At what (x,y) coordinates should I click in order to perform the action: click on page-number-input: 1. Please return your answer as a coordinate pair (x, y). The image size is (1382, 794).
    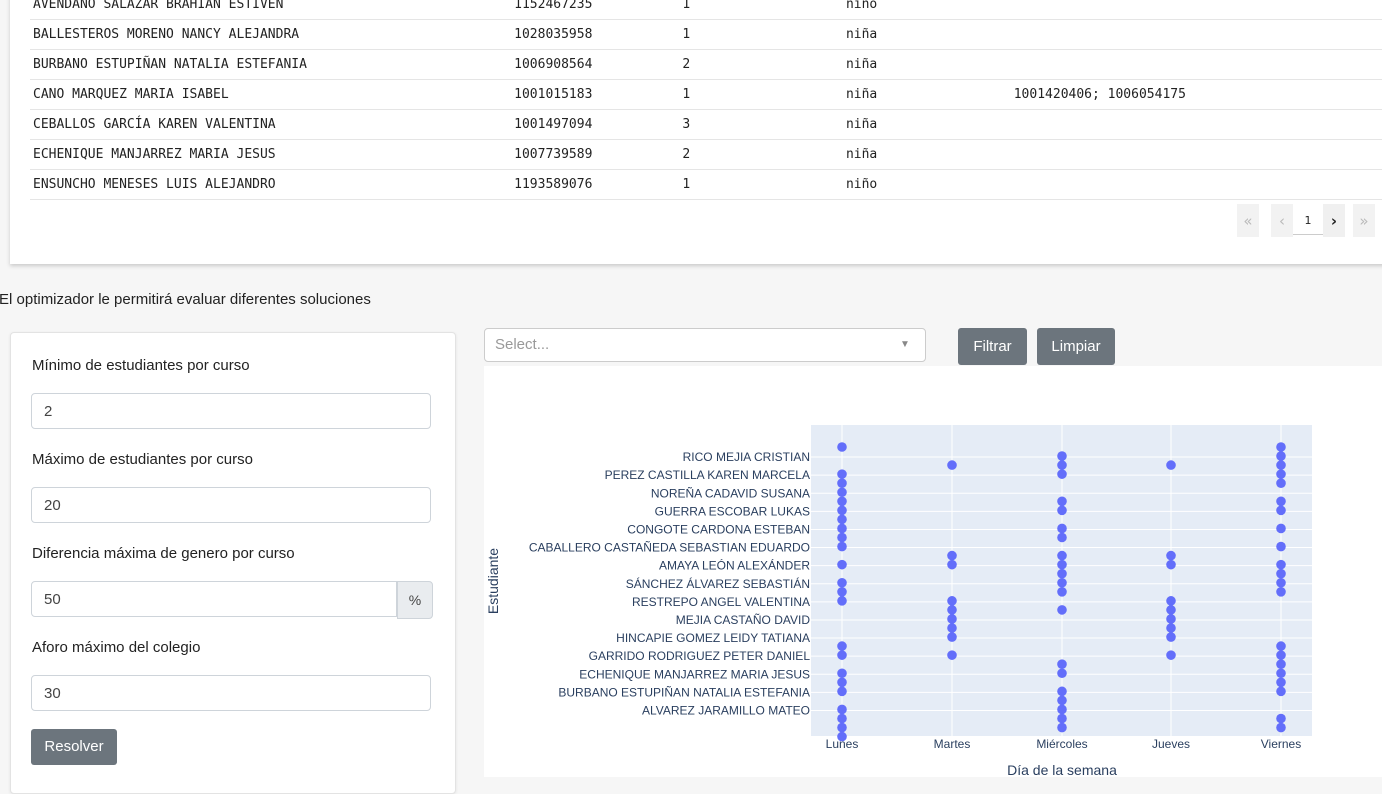
    Looking at the image, I should click on (1308, 220).